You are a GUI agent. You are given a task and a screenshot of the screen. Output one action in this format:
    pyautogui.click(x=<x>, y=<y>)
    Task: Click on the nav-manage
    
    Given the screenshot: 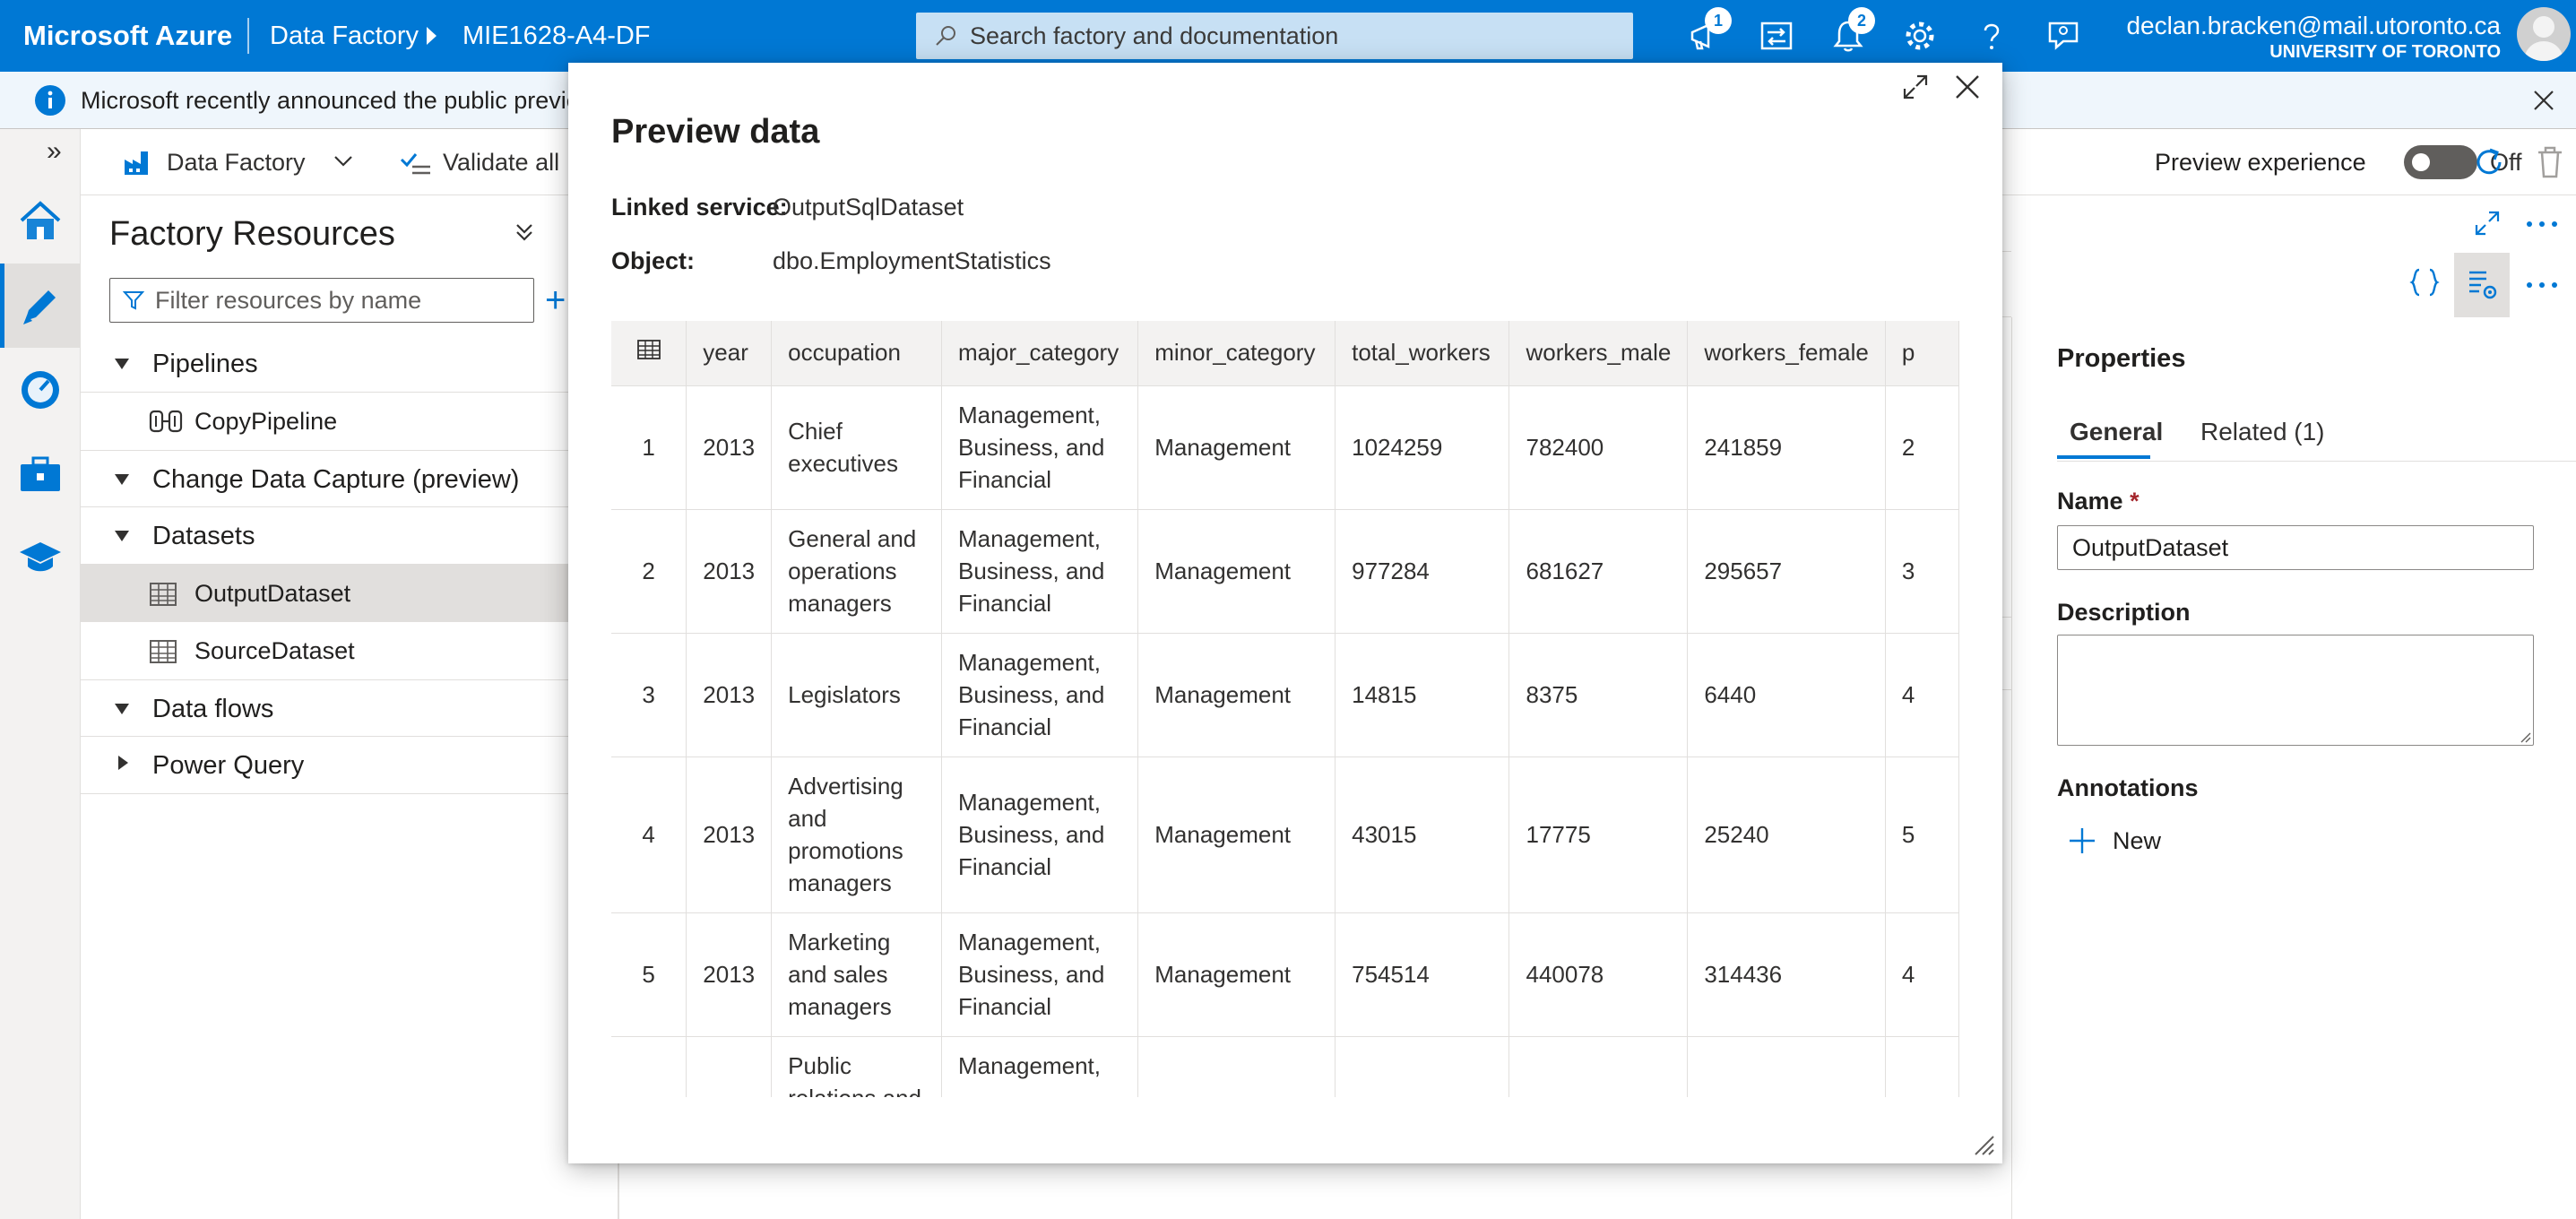 What is the action you would take?
    pyautogui.click(x=40, y=474)
    